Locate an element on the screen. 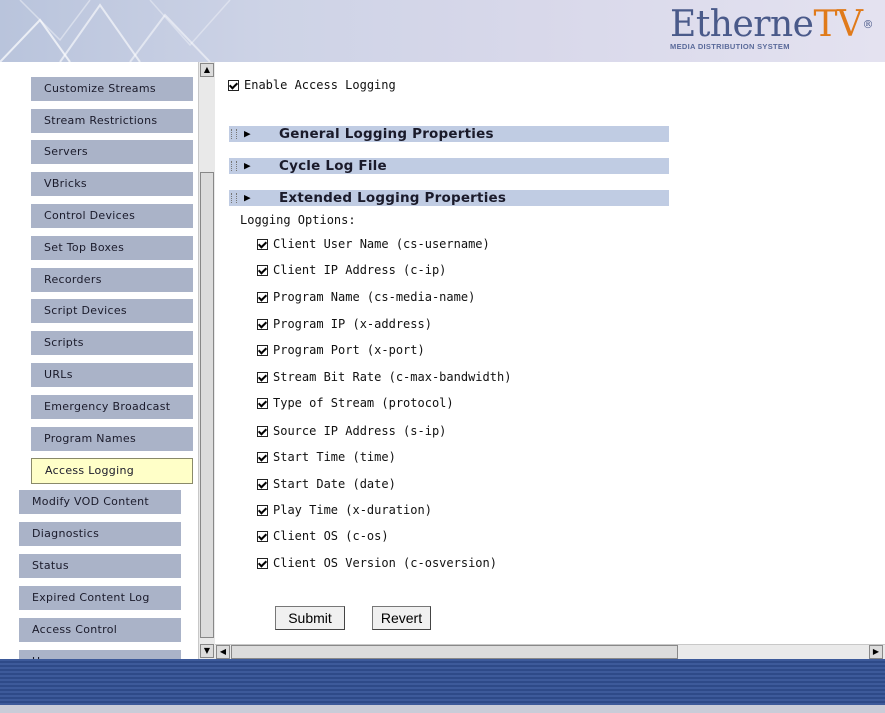 The width and height of the screenshot is (885, 713). enable-access-logging-label: Enable Access Logging is located at coordinates (320, 85).